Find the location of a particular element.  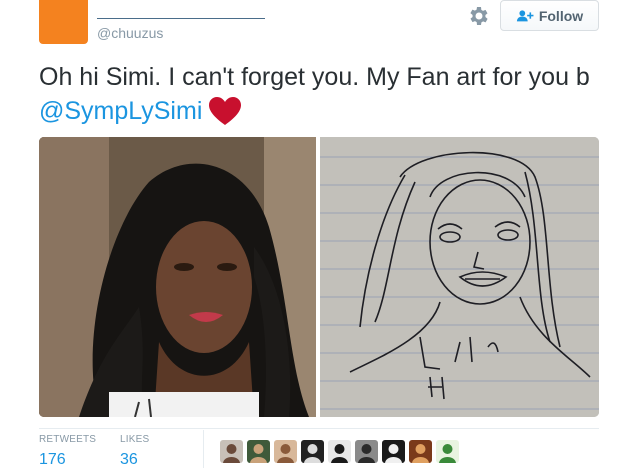

likes-count: 36 is located at coordinates (134, 460).